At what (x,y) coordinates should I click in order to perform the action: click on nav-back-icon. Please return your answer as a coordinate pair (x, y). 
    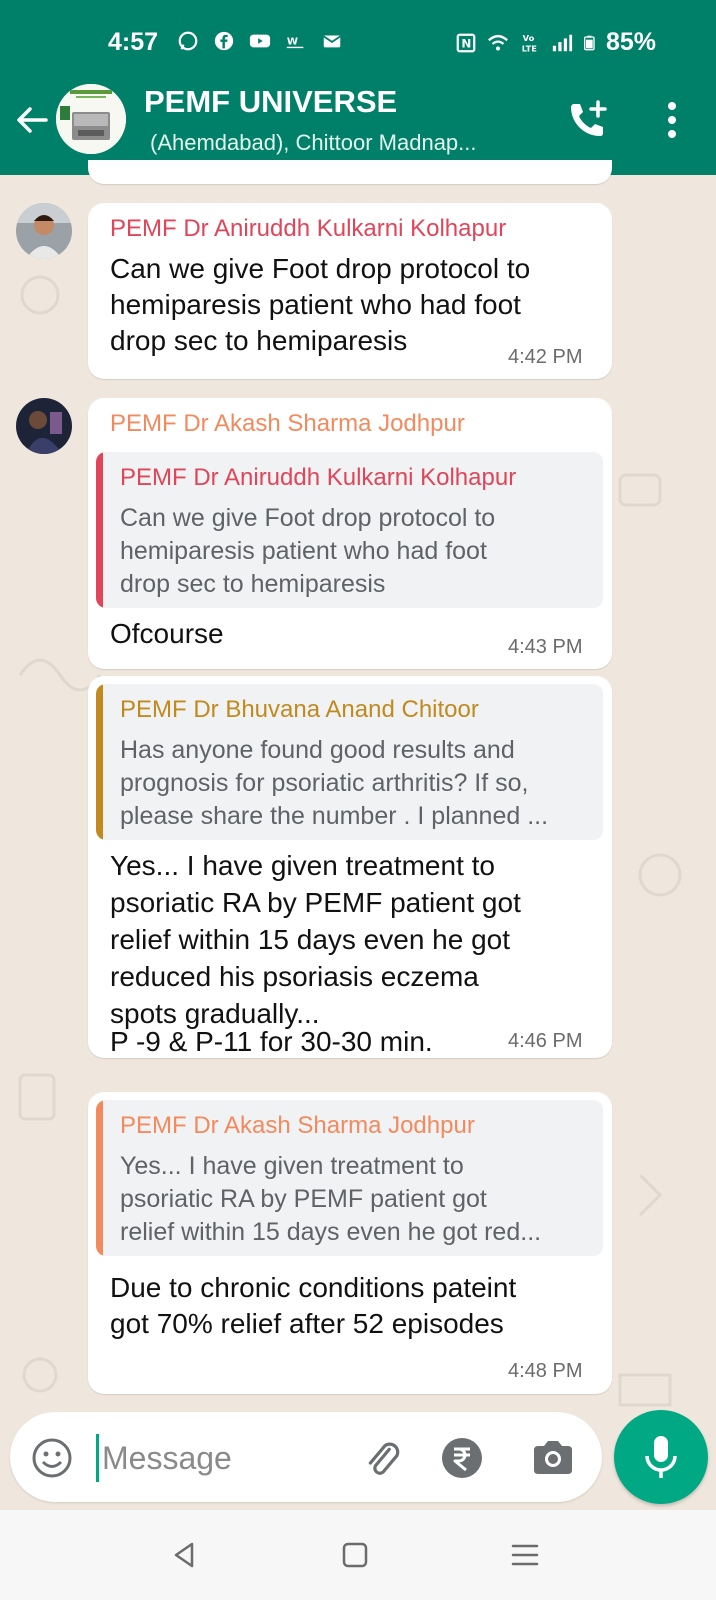
    Looking at the image, I should click on (185, 1555).